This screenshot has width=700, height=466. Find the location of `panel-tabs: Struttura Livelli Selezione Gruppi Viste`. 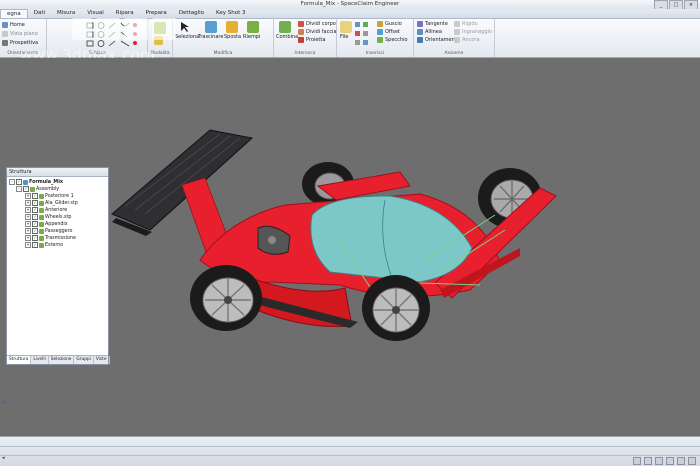

panel-tabs: Struttura Livelli Selezione Gruppi Viste is located at coordinates (58, 359).